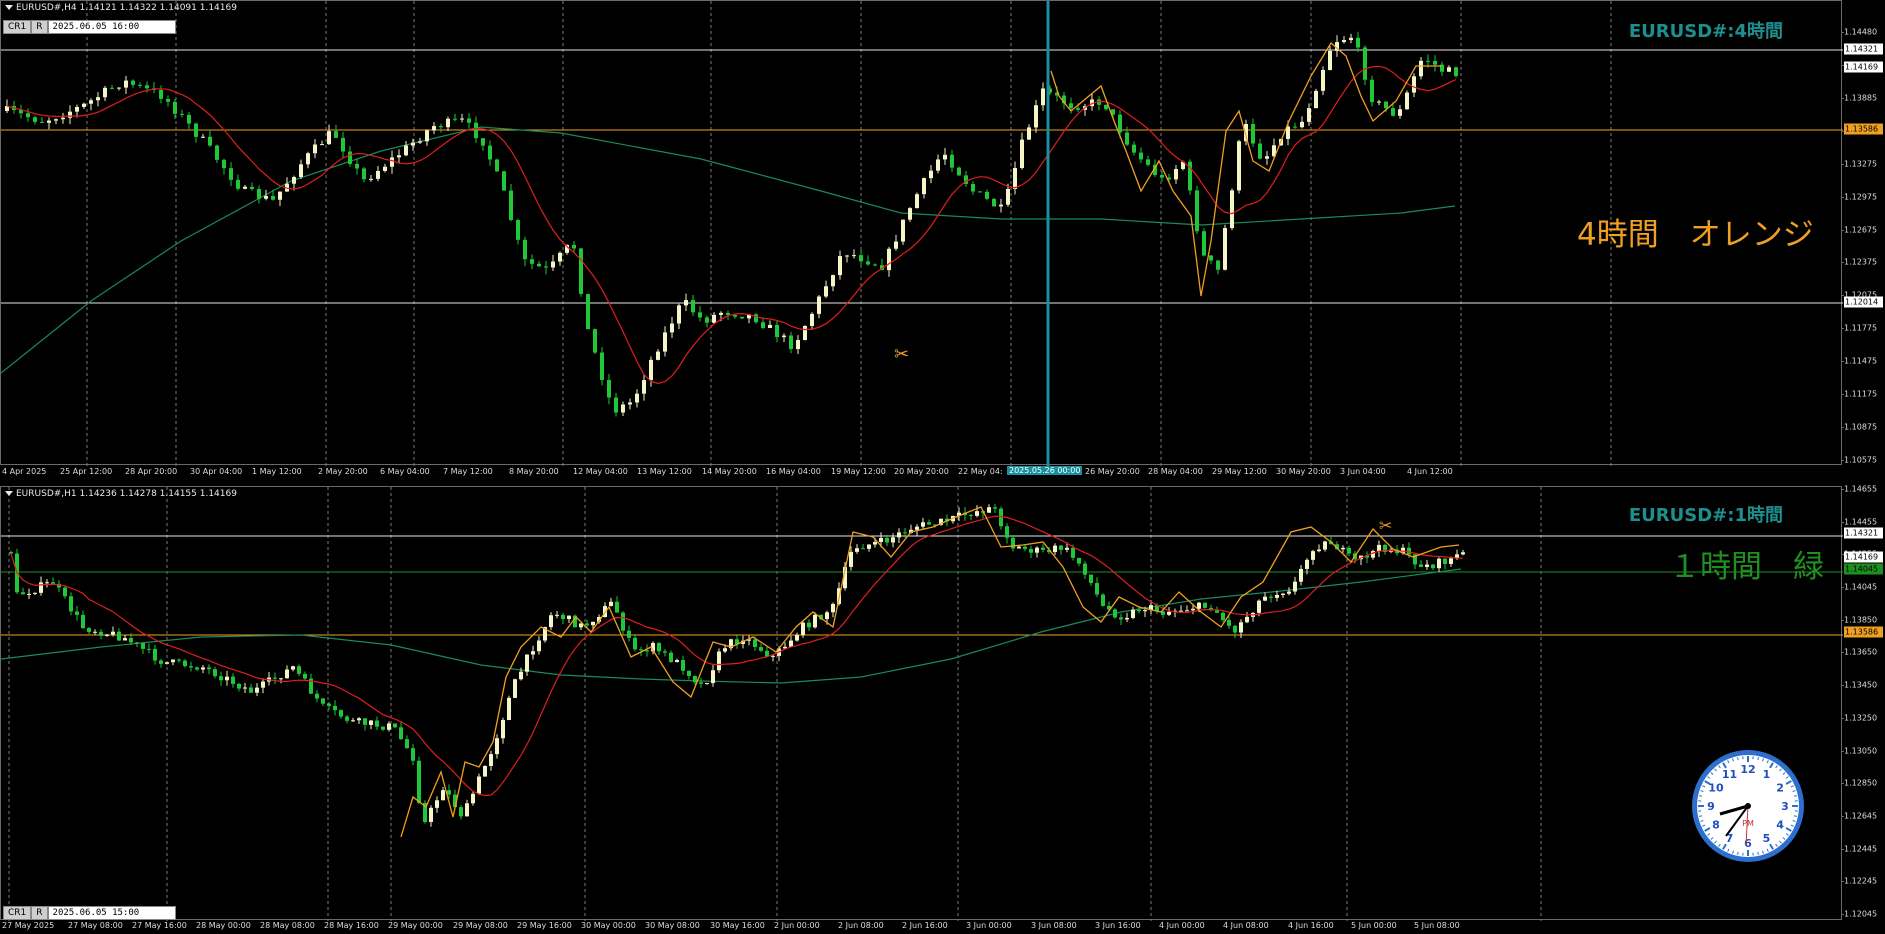 The height and width of the screenshot is (934, 1885). Describe the element at coordinates (1239, 471) in the screenshot. I see `time-axis-label: 29 May 12:00` at that location.